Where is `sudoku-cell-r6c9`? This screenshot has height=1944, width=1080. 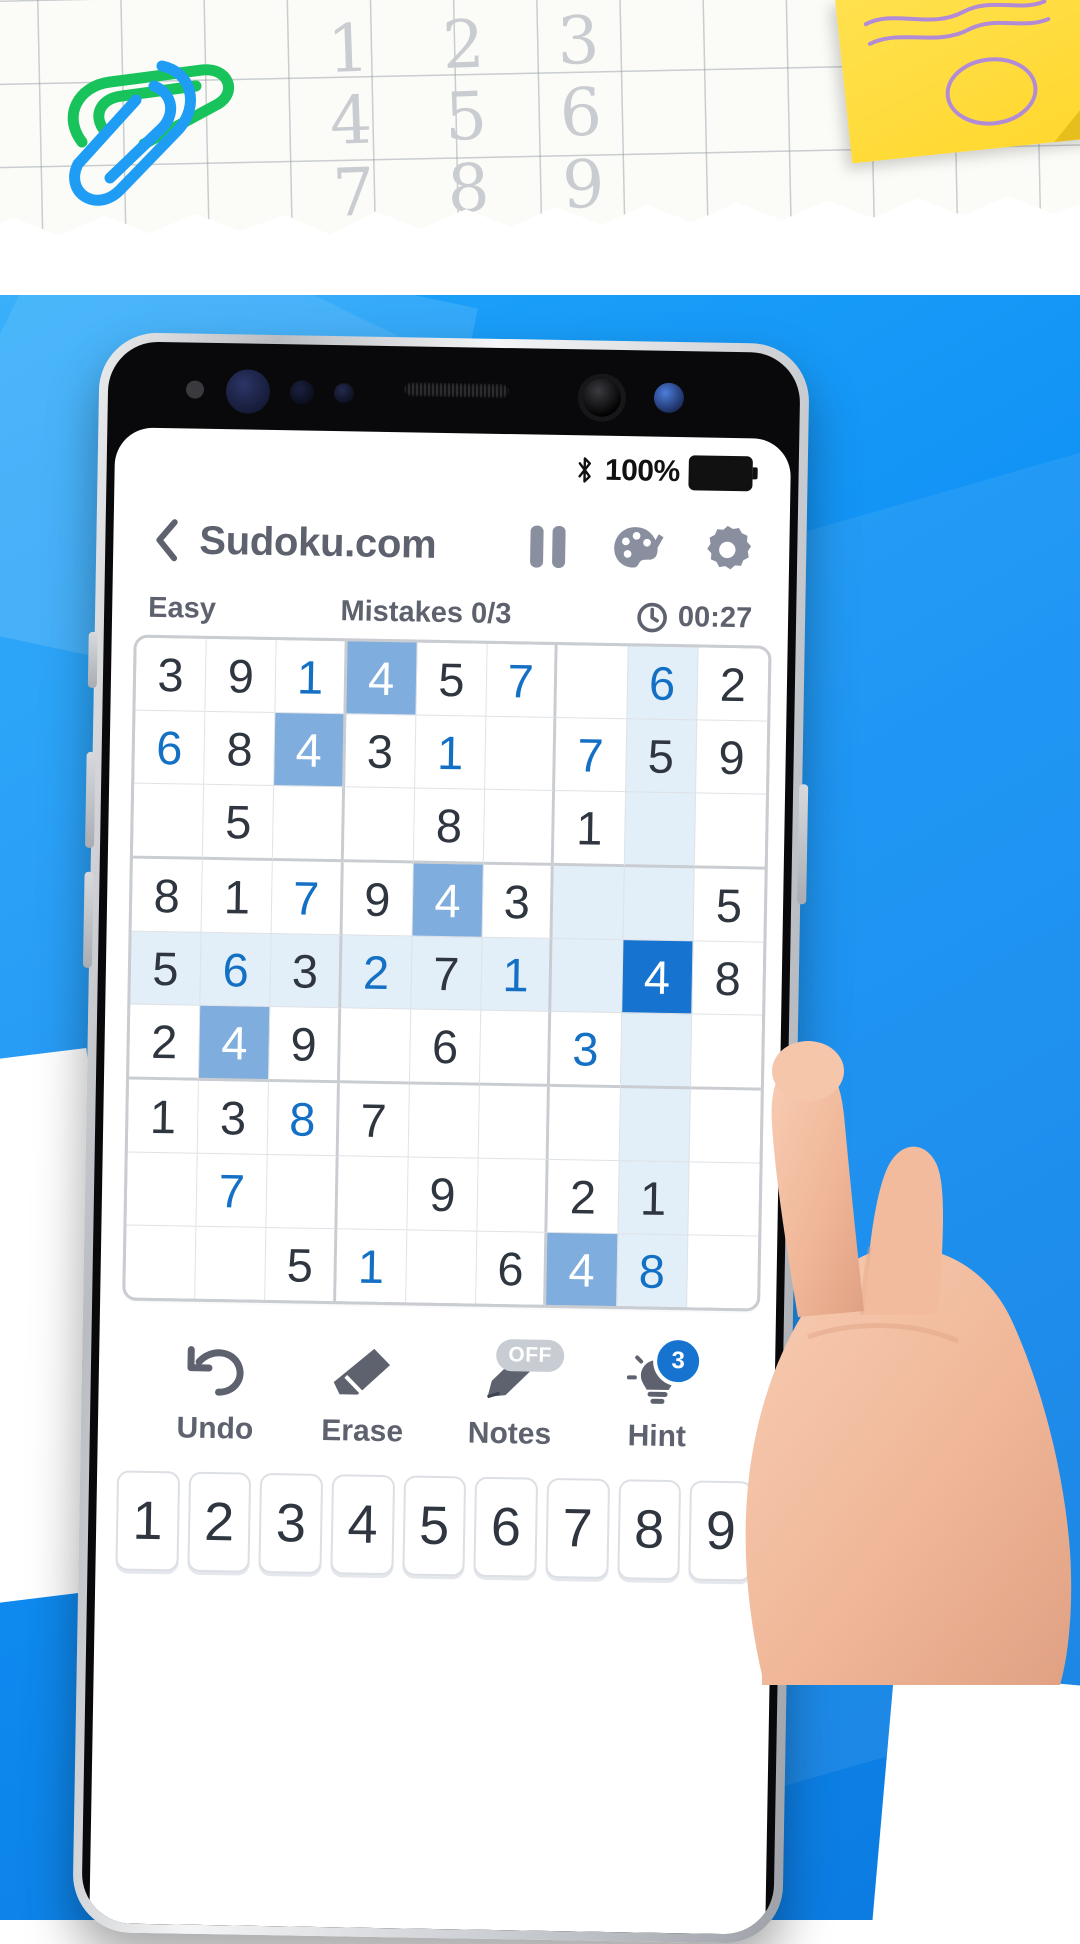
sudoku-cell-r6c9 is located at coordinates (726, 1052).